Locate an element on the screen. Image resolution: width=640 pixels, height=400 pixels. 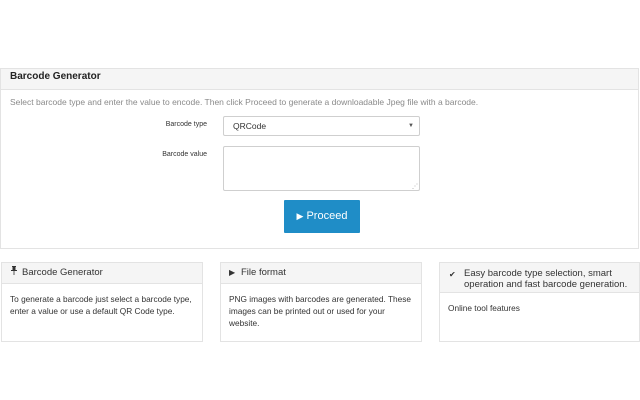
card-header: ▶ File format is located at coordinates (321, 273).